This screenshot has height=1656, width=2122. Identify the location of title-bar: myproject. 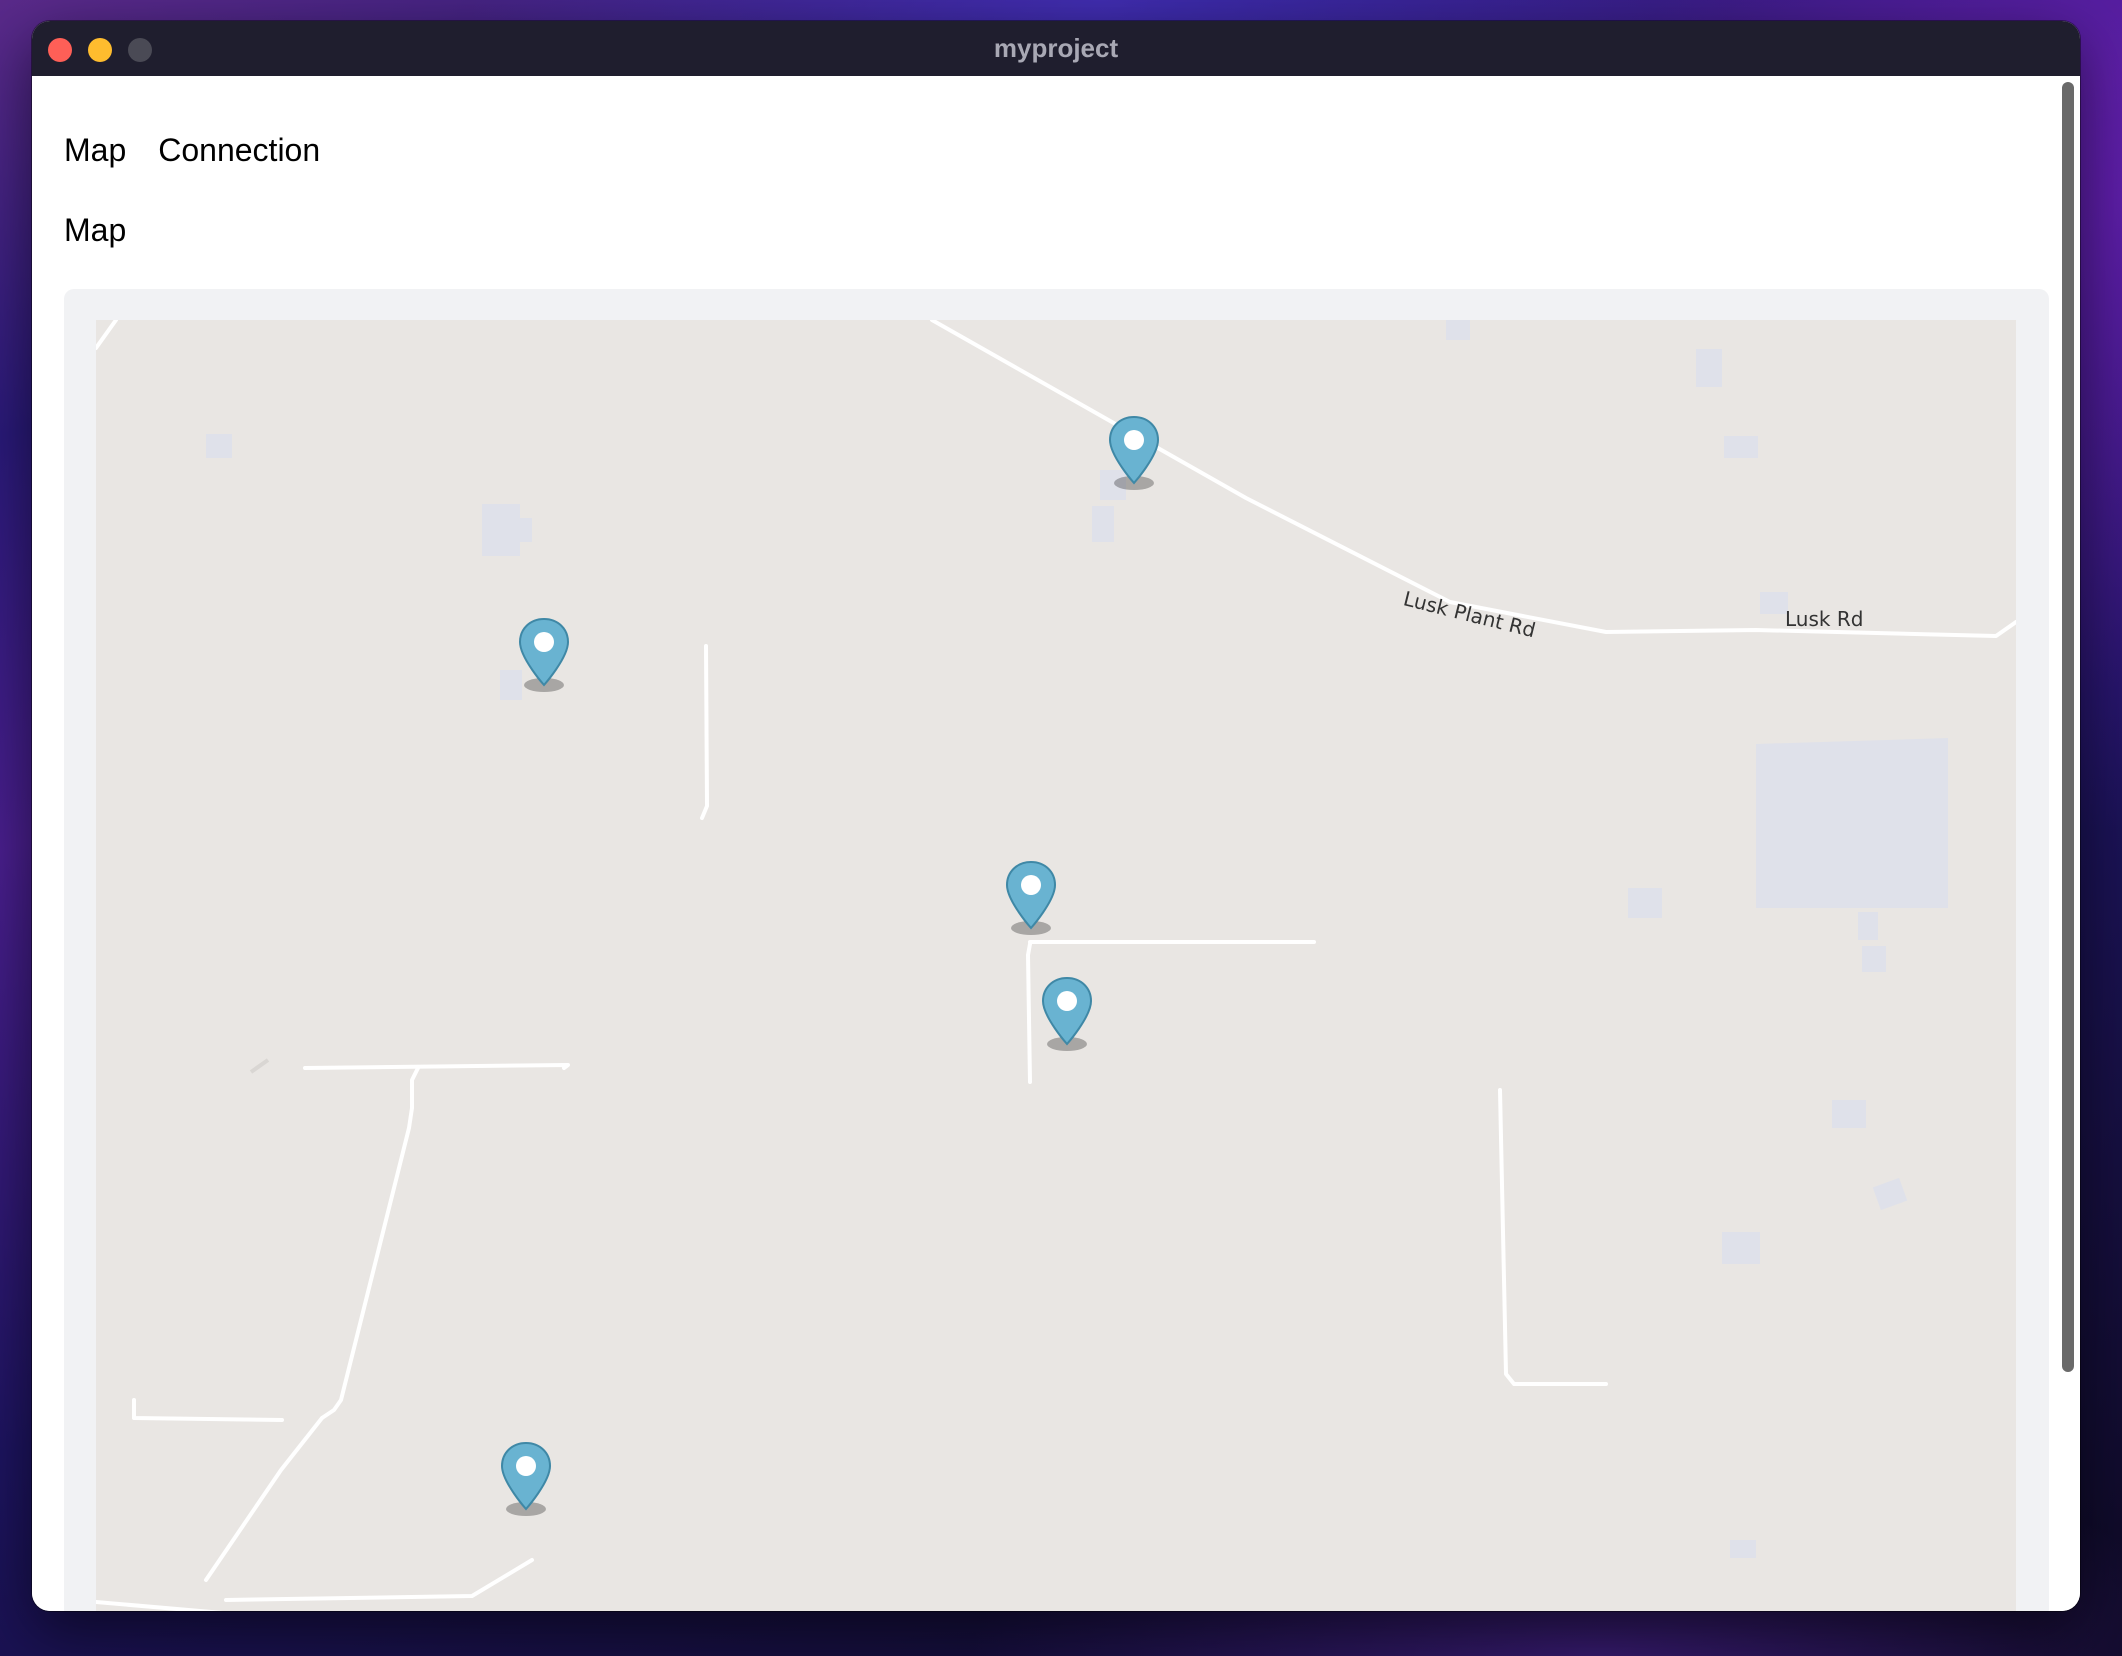
(1056, 48).